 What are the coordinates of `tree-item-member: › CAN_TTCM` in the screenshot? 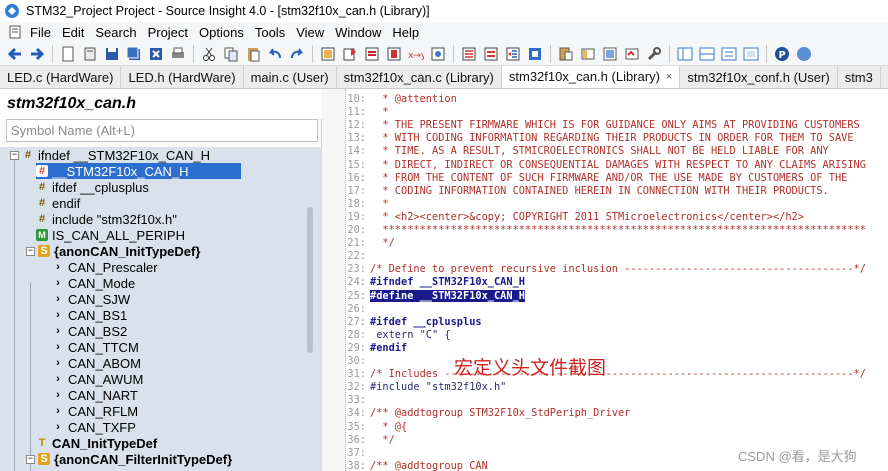 It's located at (95, 347).